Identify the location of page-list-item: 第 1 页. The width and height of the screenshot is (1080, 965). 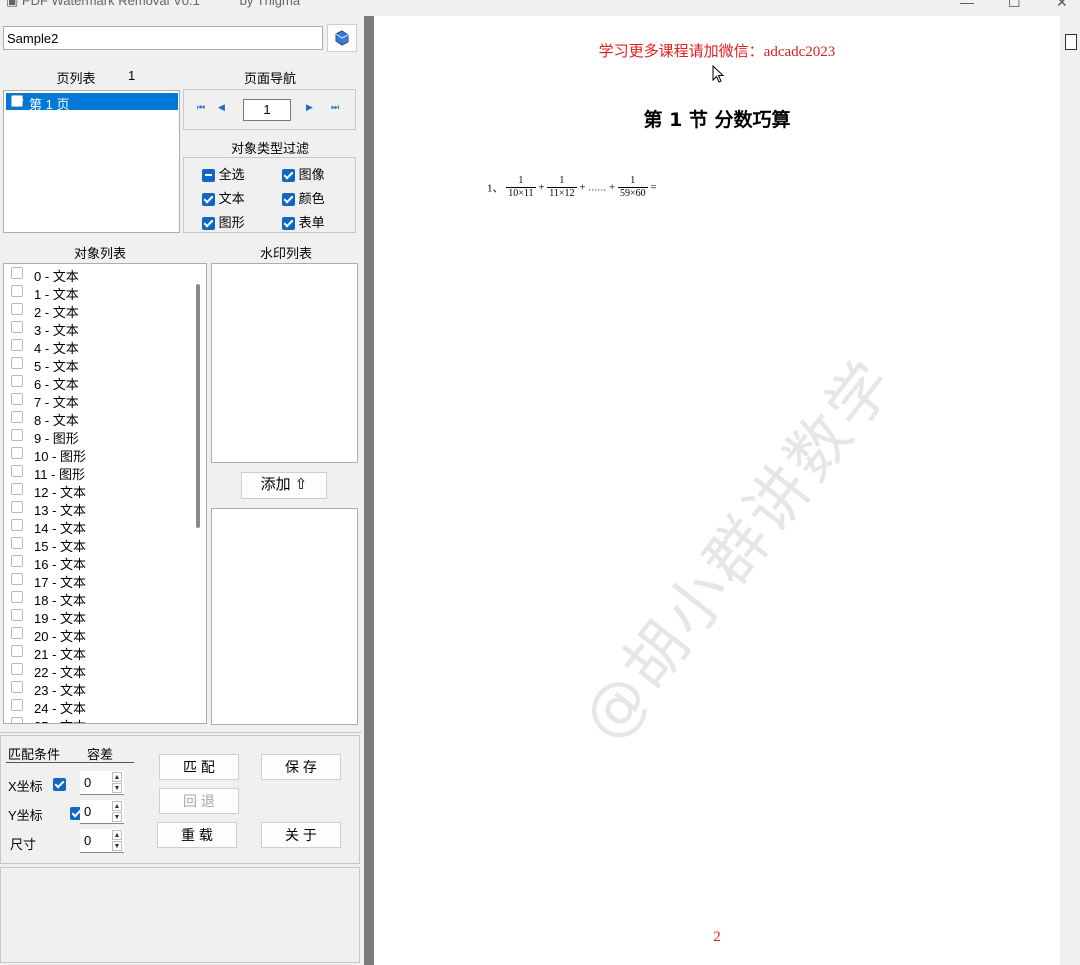
(92, 102).